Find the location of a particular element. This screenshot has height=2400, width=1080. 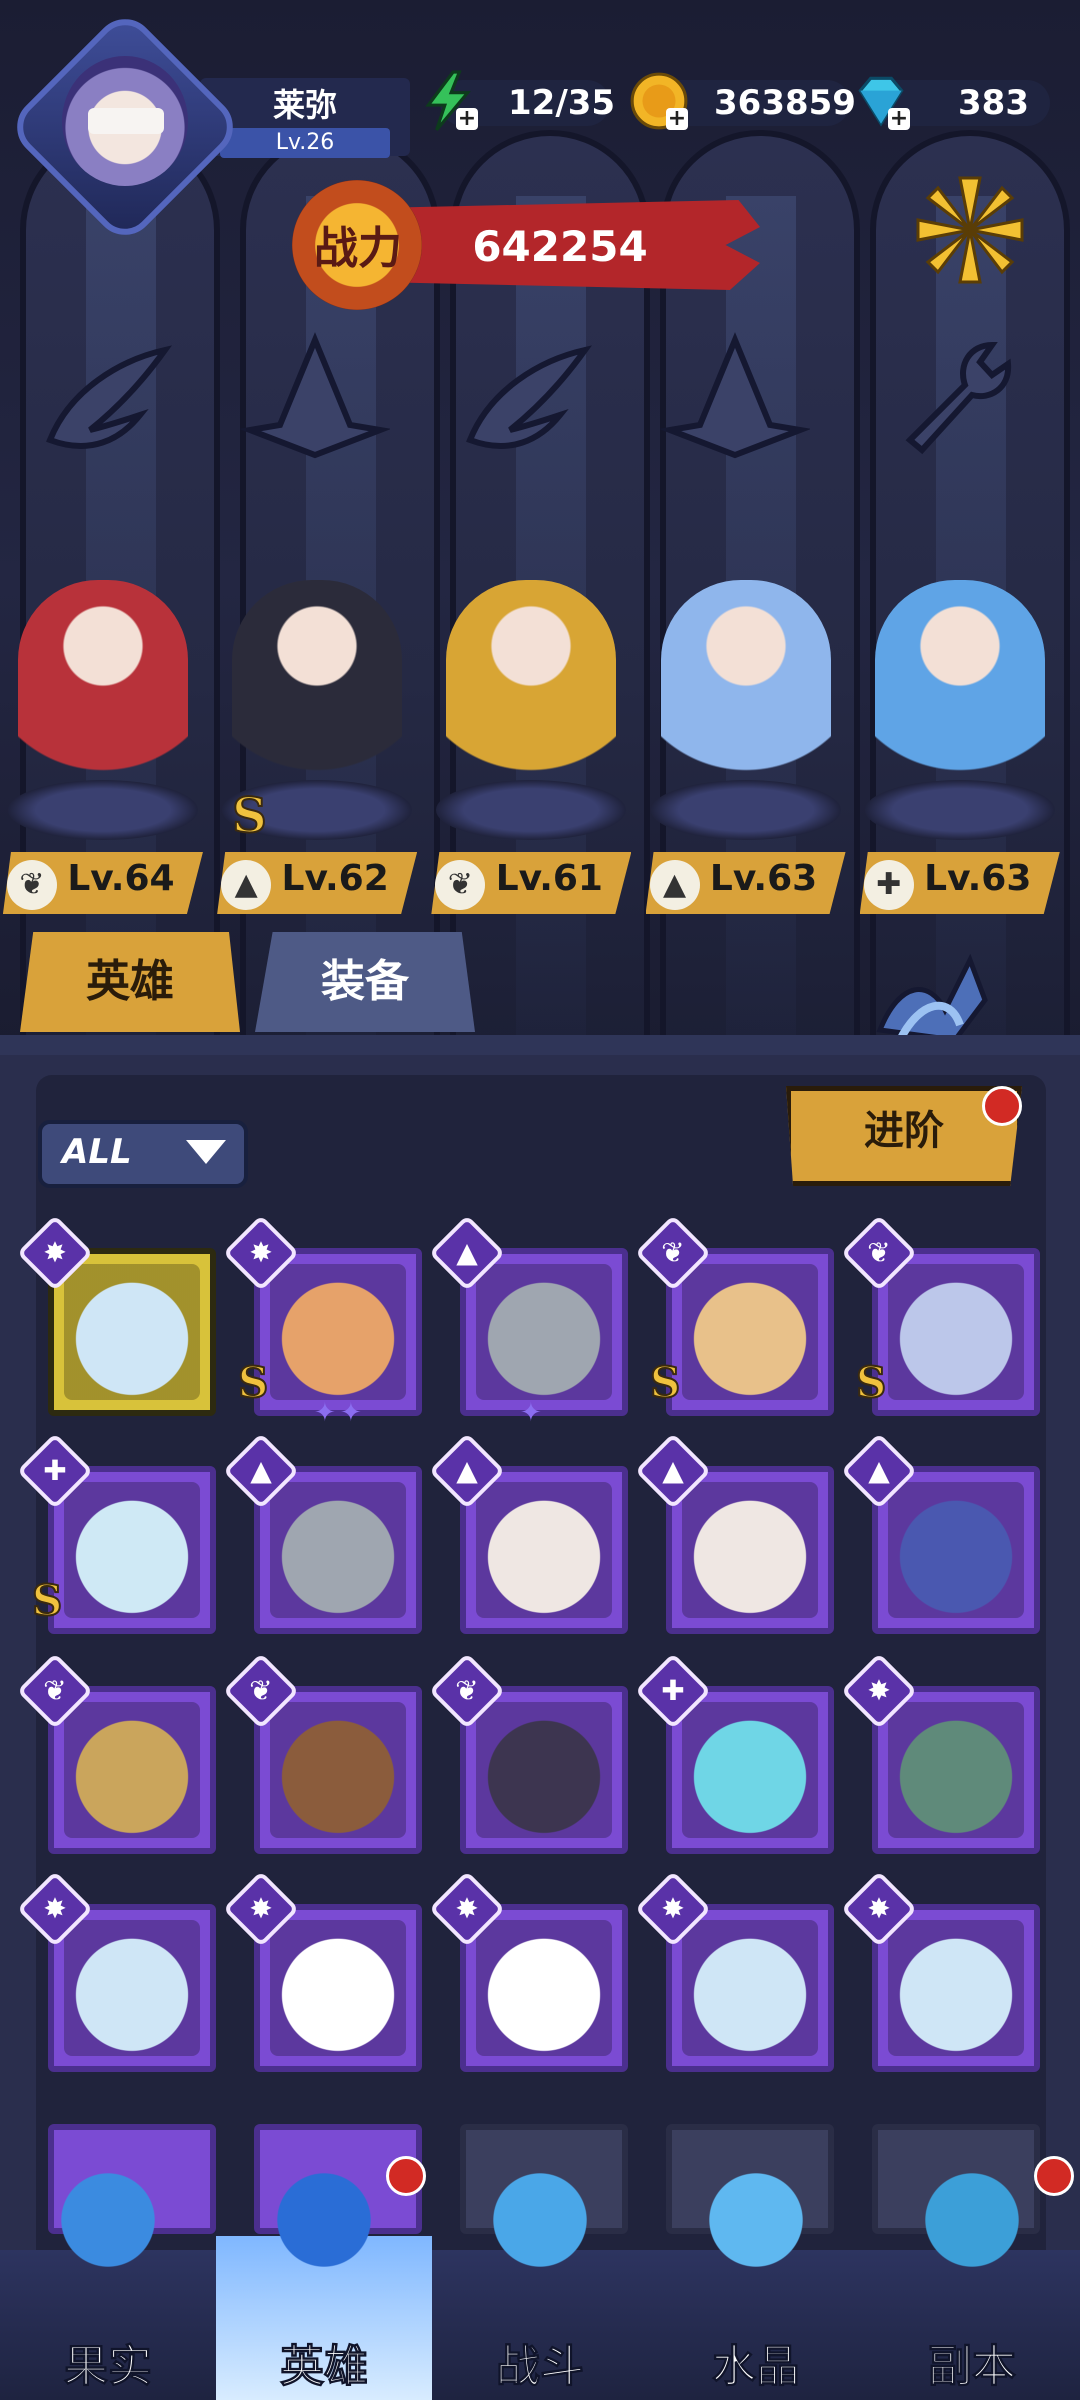

nav-label: 果实 is located at coordinates (108, 2367).